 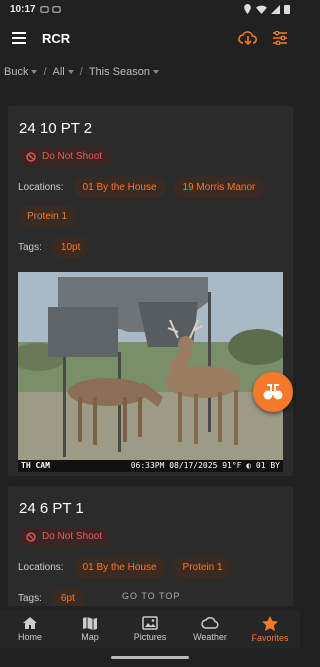 What do you see at coordinates (280, 38) in the screenshot?
I see `filter-settings-icon` at bounding box center [280, 38].